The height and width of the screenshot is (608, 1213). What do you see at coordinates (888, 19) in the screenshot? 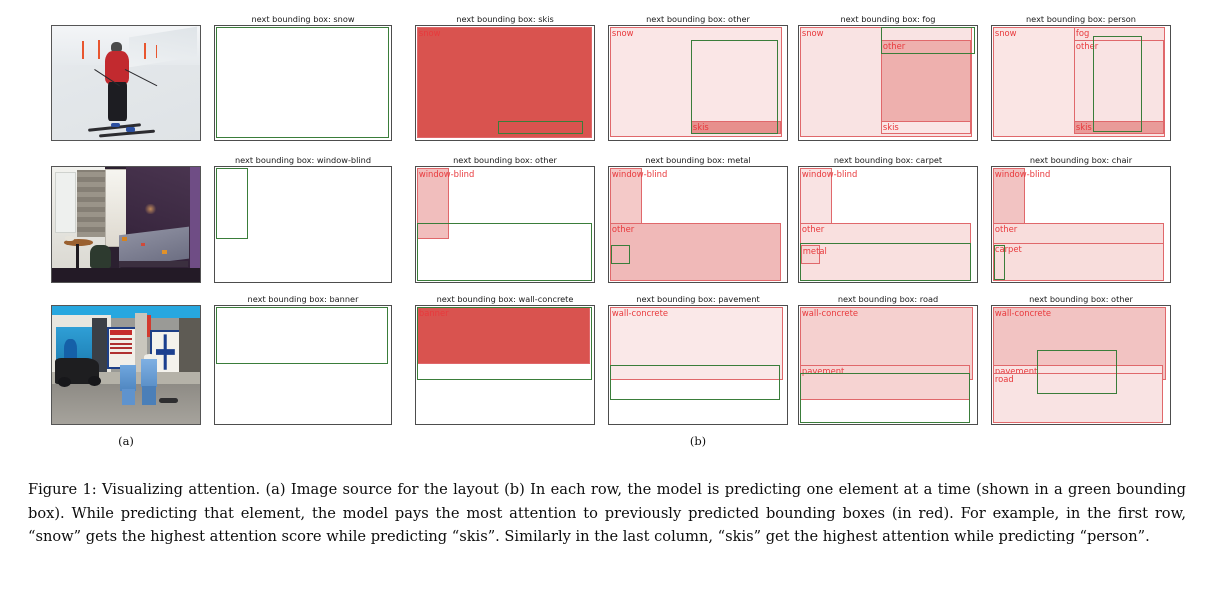
I see `panel-title: next bounding box: fog` at bounding box center [888, 19].